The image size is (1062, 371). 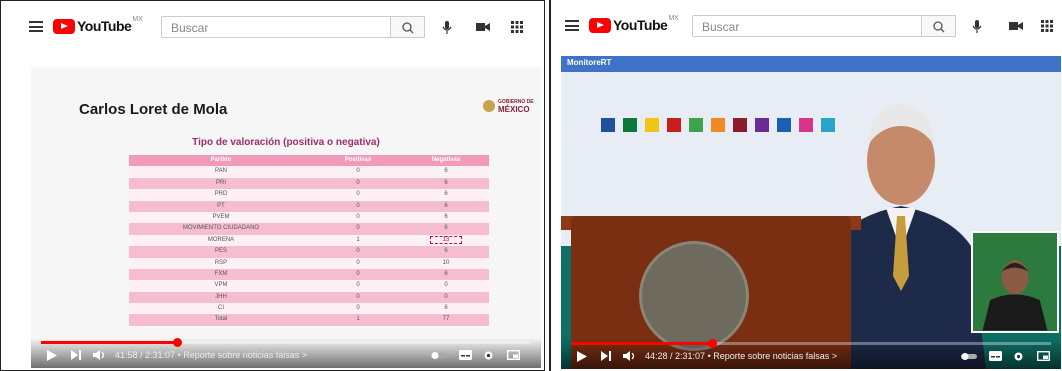 What do you see at coordinates (446, 160) in the screenshot?
I see `header-negativas: Negativas` at bounding box center [446, 160].